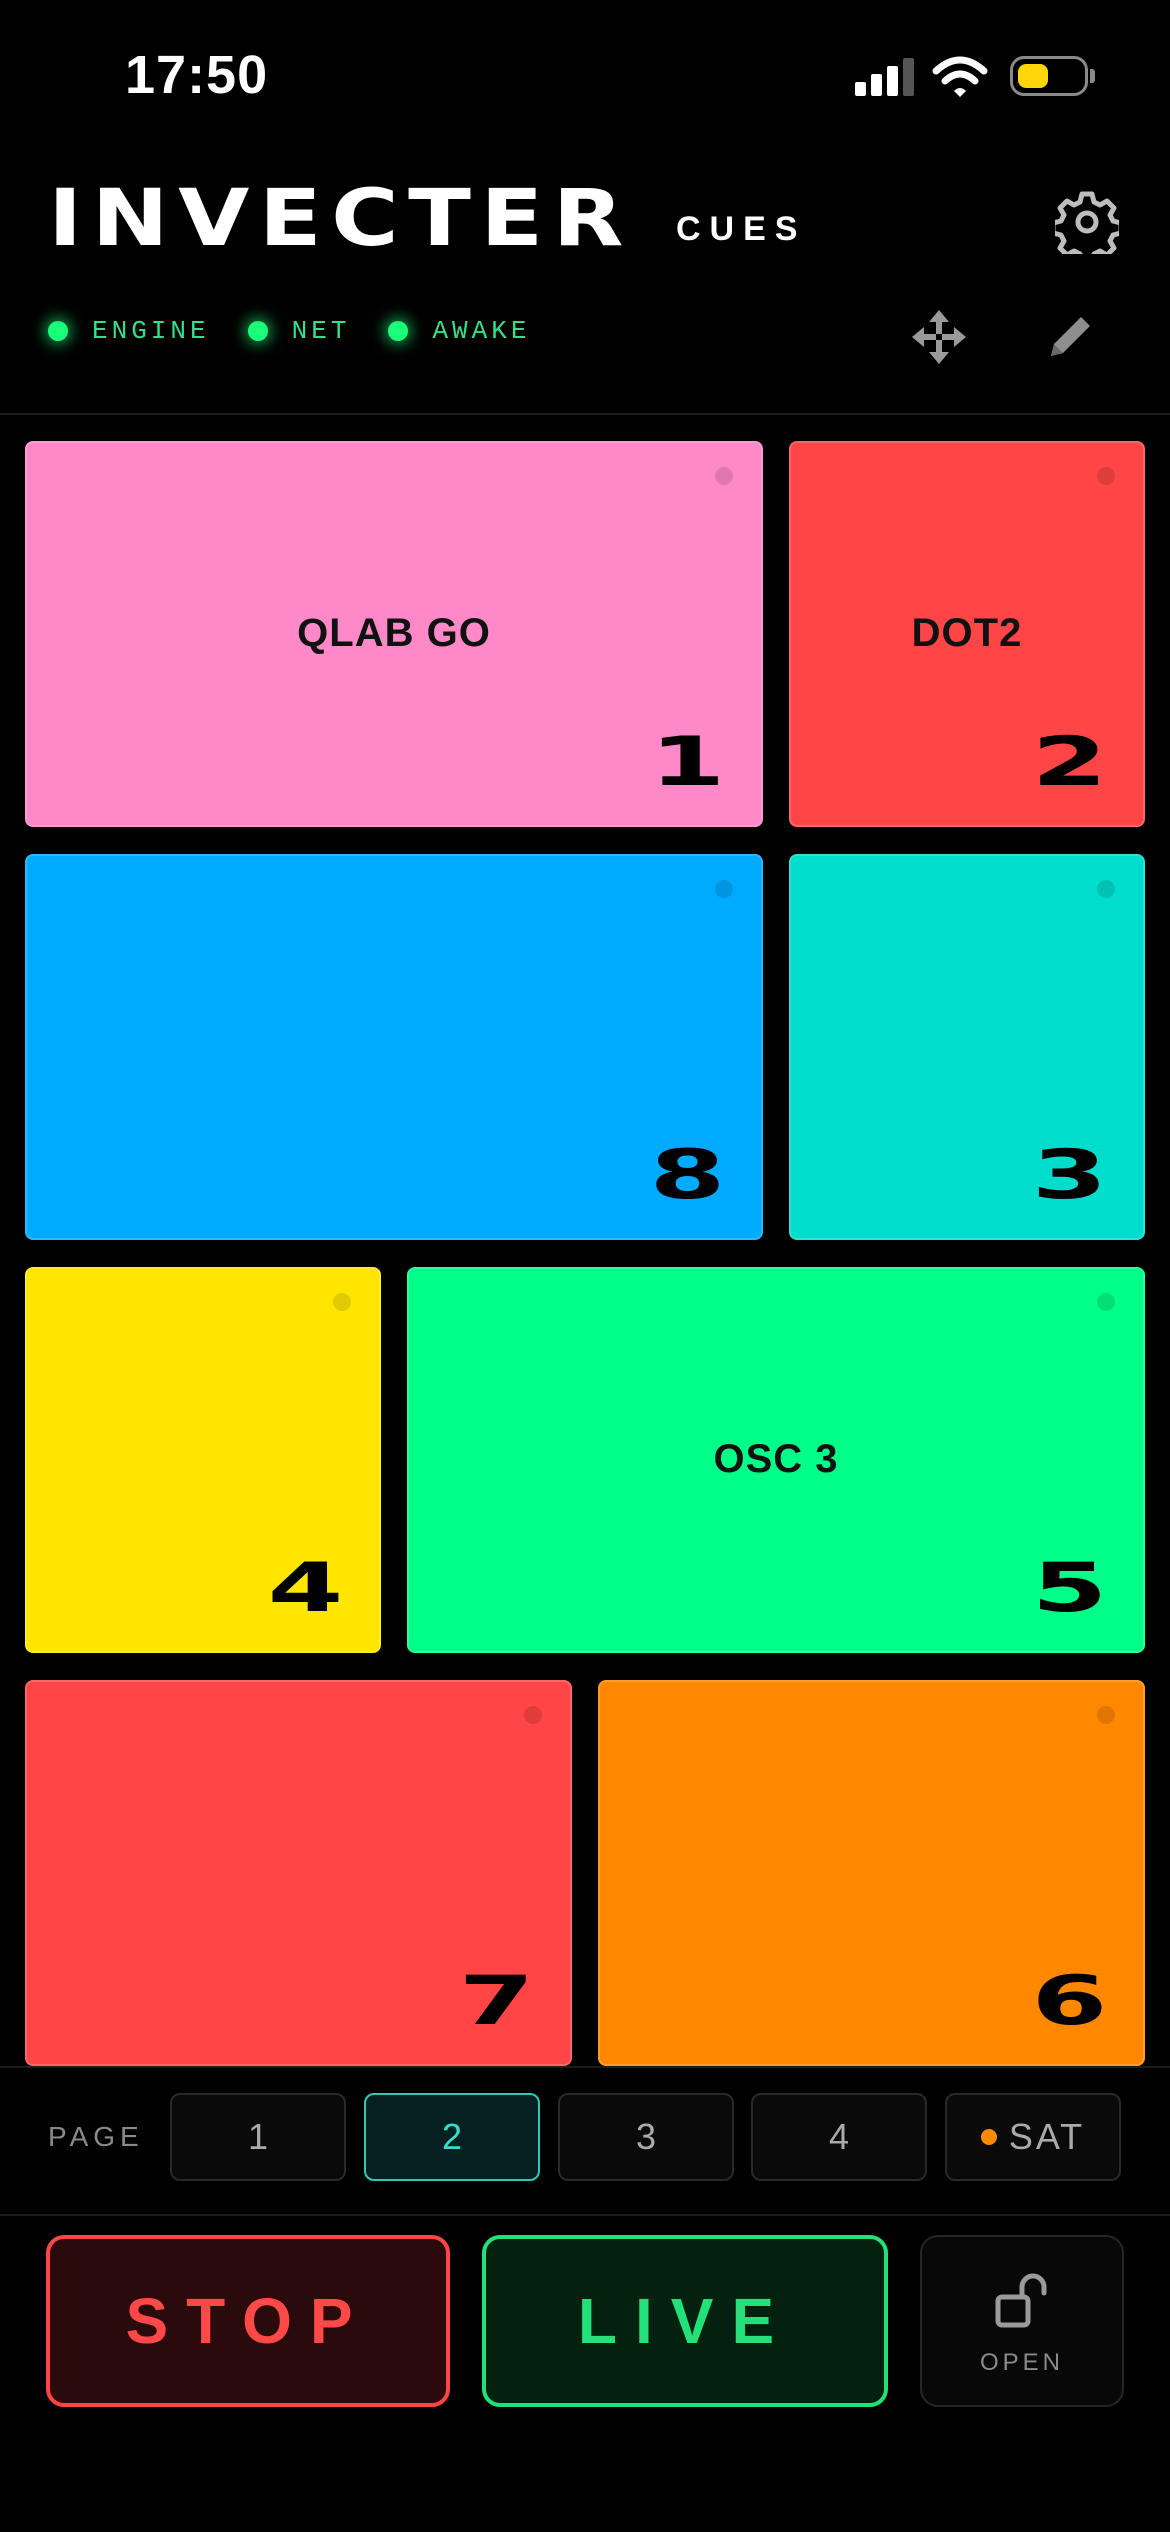 This screenshot has height=2532, width=1170. What do you see at coordinates (871, 1873) in the screenshot?
I see `cue-pad-6: 6` at bounding box center [871, 1873].